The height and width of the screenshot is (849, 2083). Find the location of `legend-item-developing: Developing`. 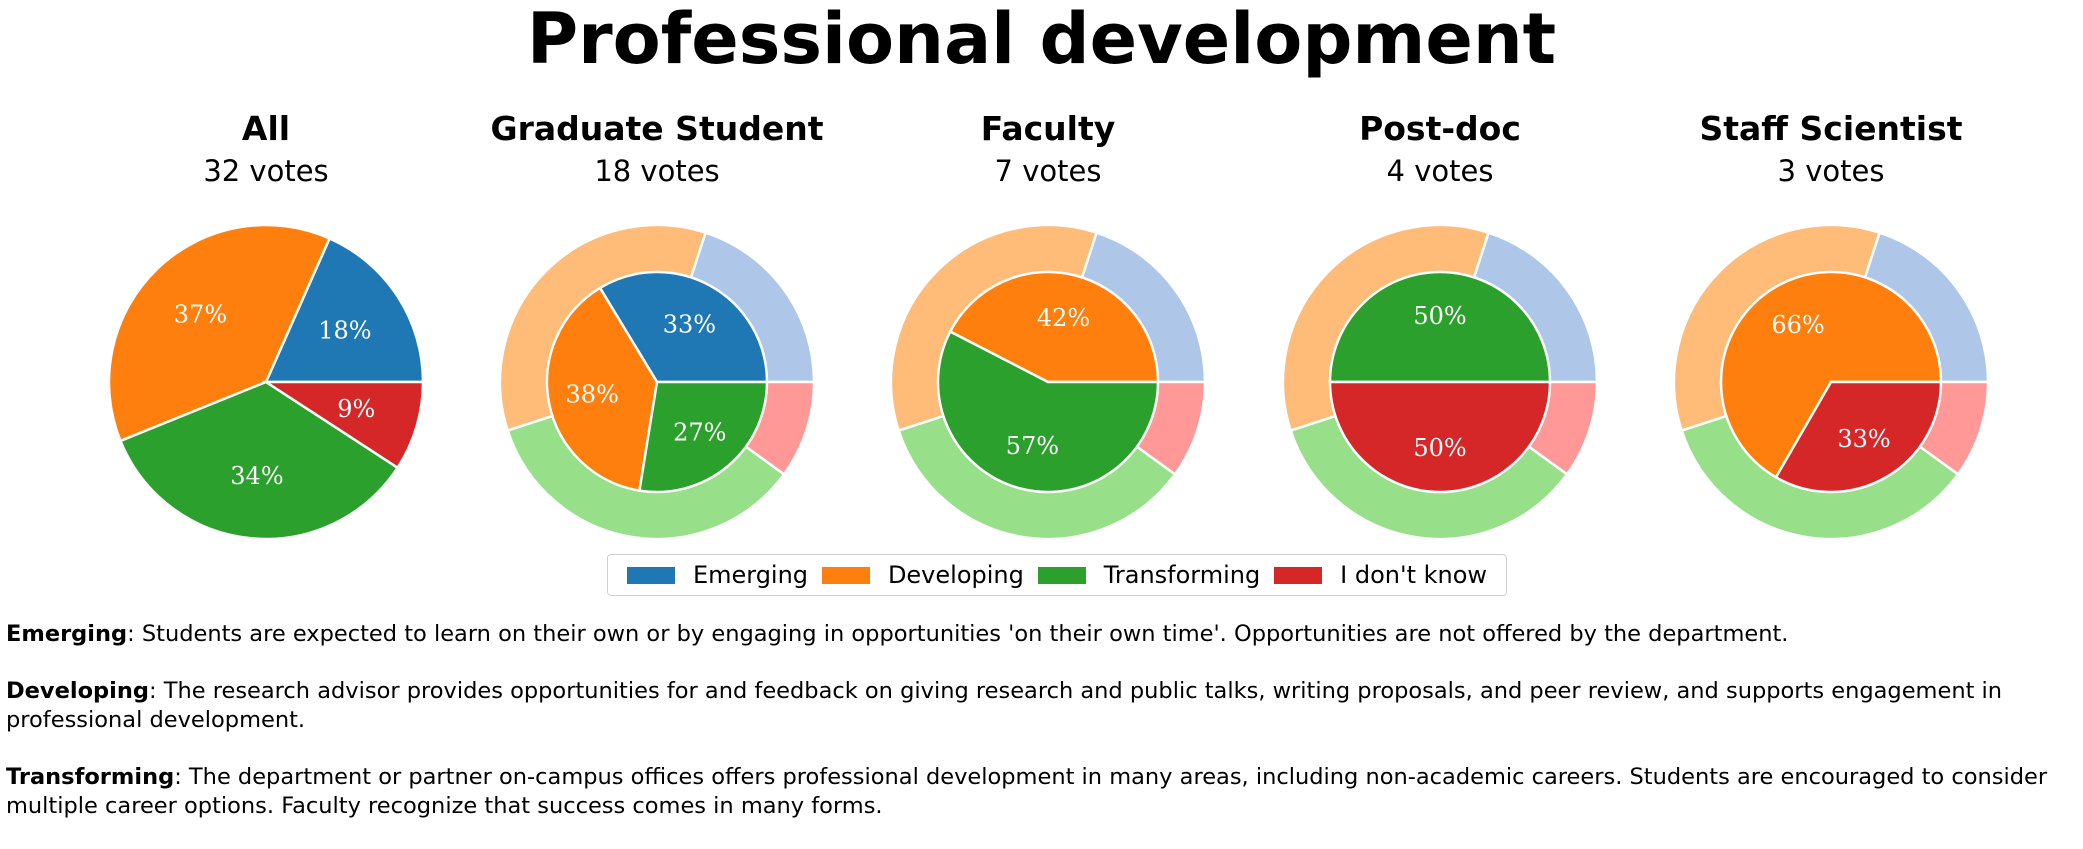

legend-item-developing: Developing is located at coordinates (922, 575).